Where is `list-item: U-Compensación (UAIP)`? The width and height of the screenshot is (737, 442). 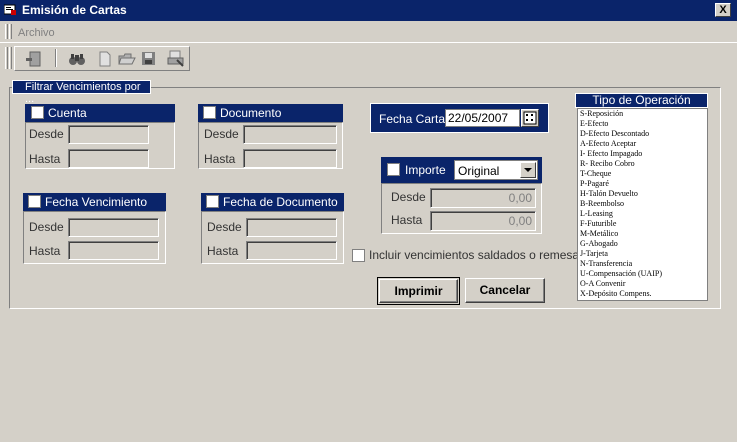
list-item: U-Compensación (UAIP) is located at coordinates (642, 274).